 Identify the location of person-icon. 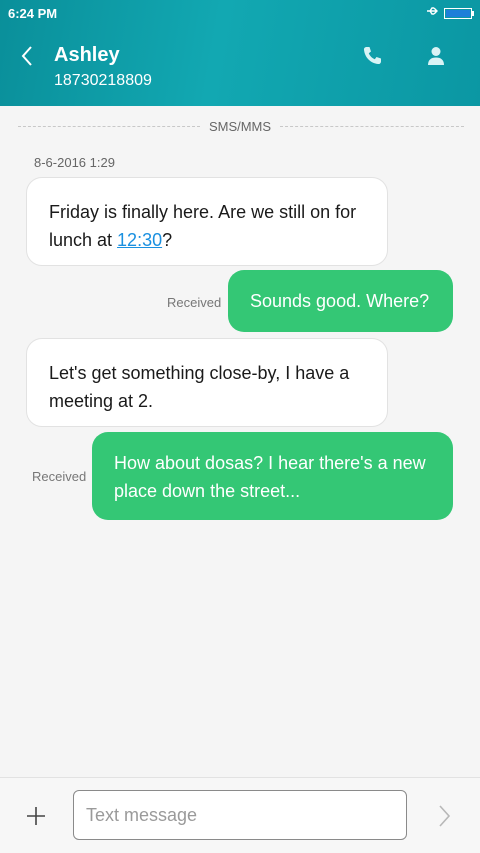
(436, 56).